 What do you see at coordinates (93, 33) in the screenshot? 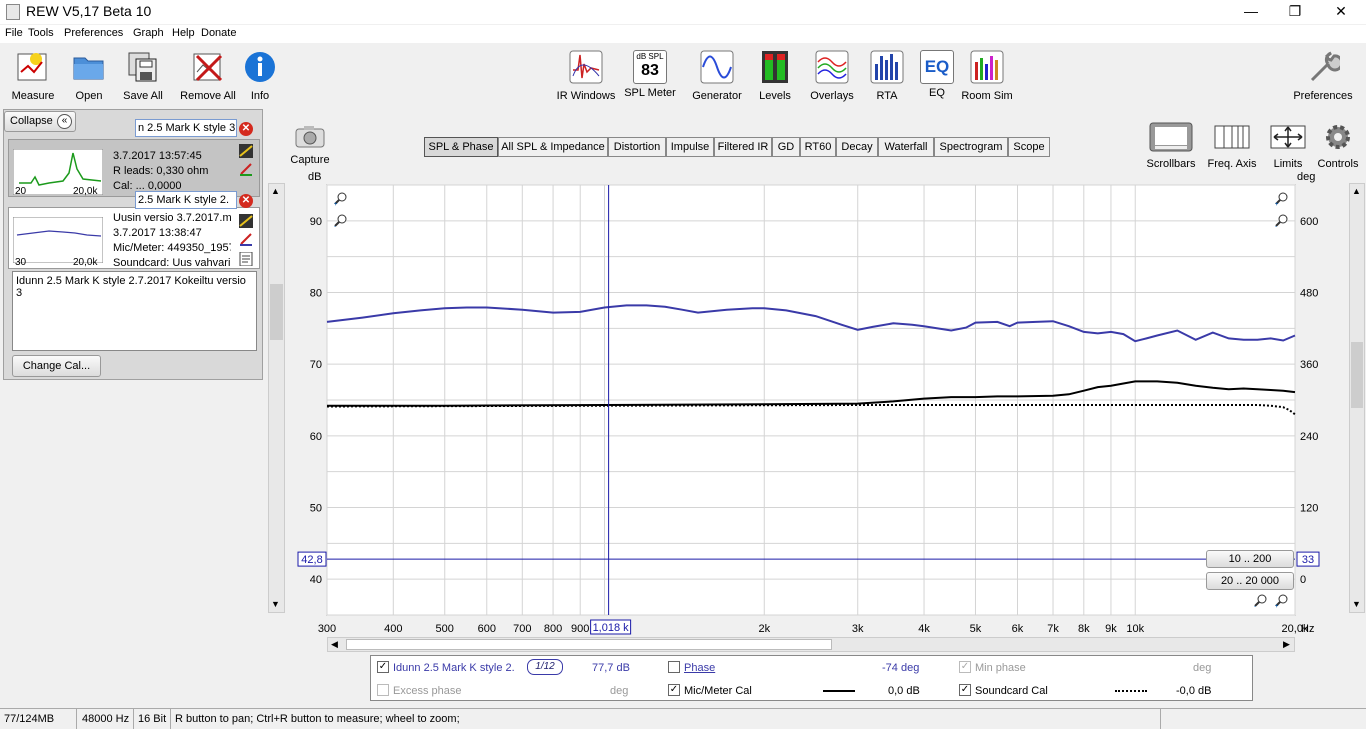
I see `menu-preferences: Preferences` at bounding box center [93, 33].